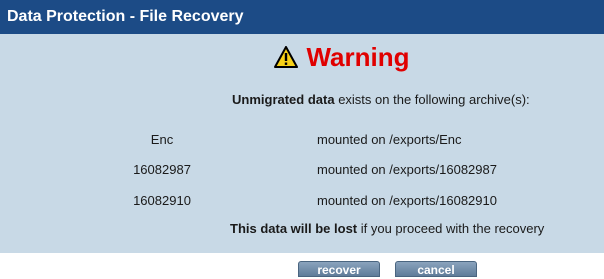 This screenshot has width=604, height=279. I want to click on warning-heading: Warning, so click(358, 57).